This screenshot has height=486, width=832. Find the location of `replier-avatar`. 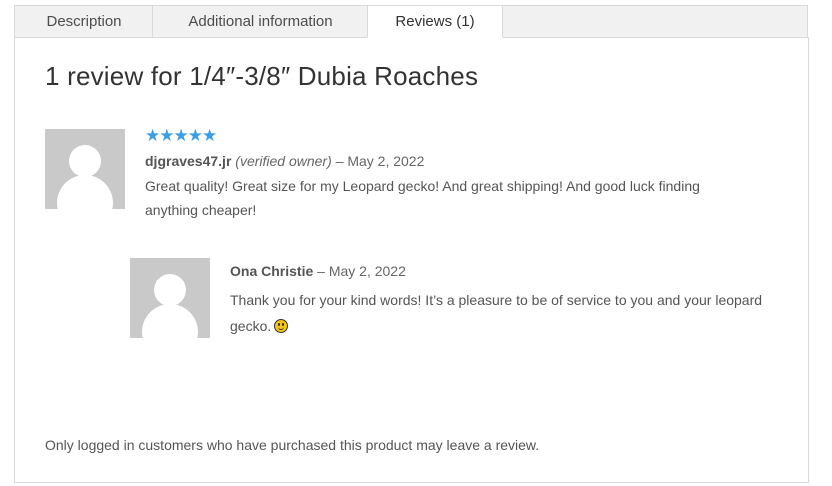

replier-avatar is located at coordinates (170, 298).